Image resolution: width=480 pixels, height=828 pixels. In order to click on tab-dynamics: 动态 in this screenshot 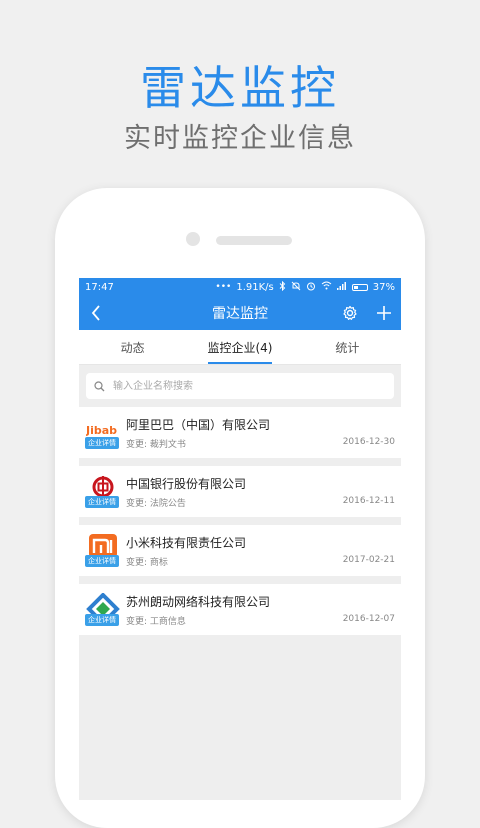, I will do `click(132, 347)`.